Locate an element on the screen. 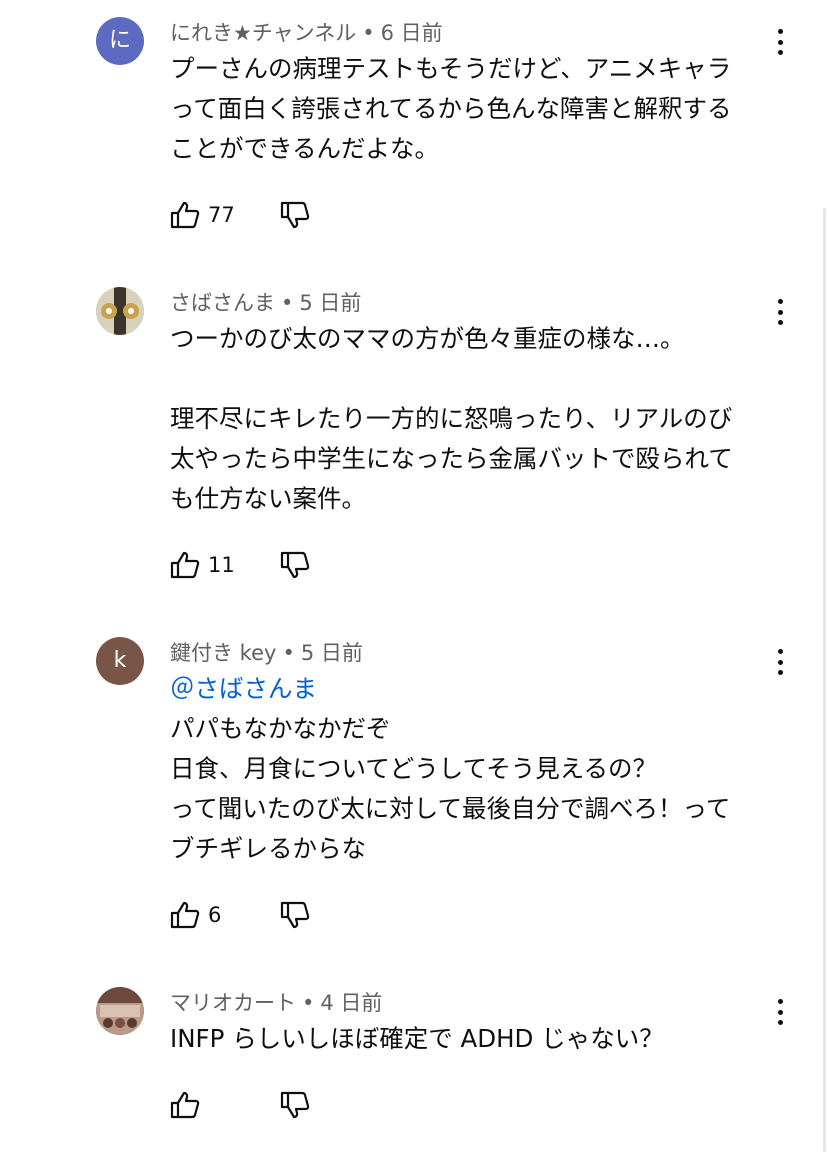  comment-header: 鍵付き key • 5 日前 is located at coordinates (266, 652).